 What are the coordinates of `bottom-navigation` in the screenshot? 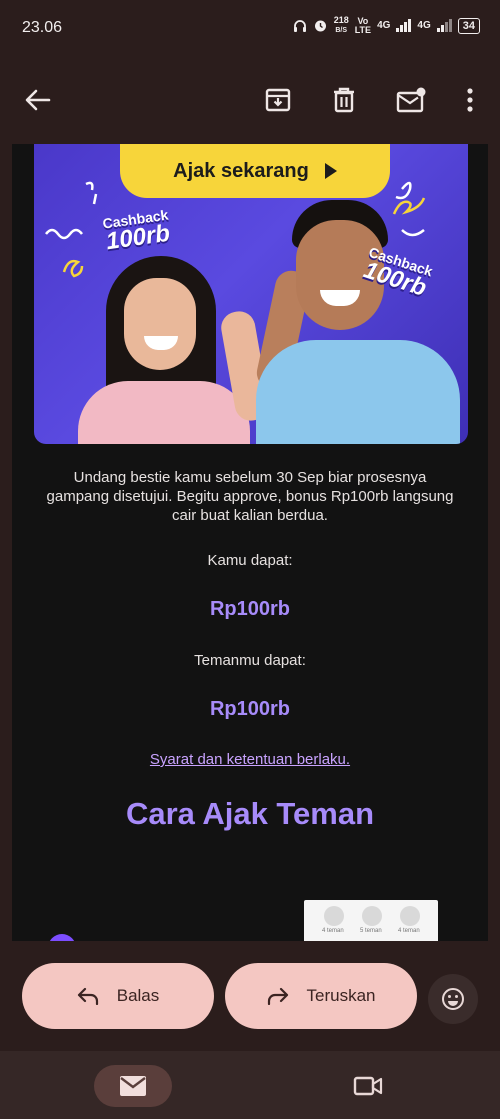 It's located at (250, 1085).